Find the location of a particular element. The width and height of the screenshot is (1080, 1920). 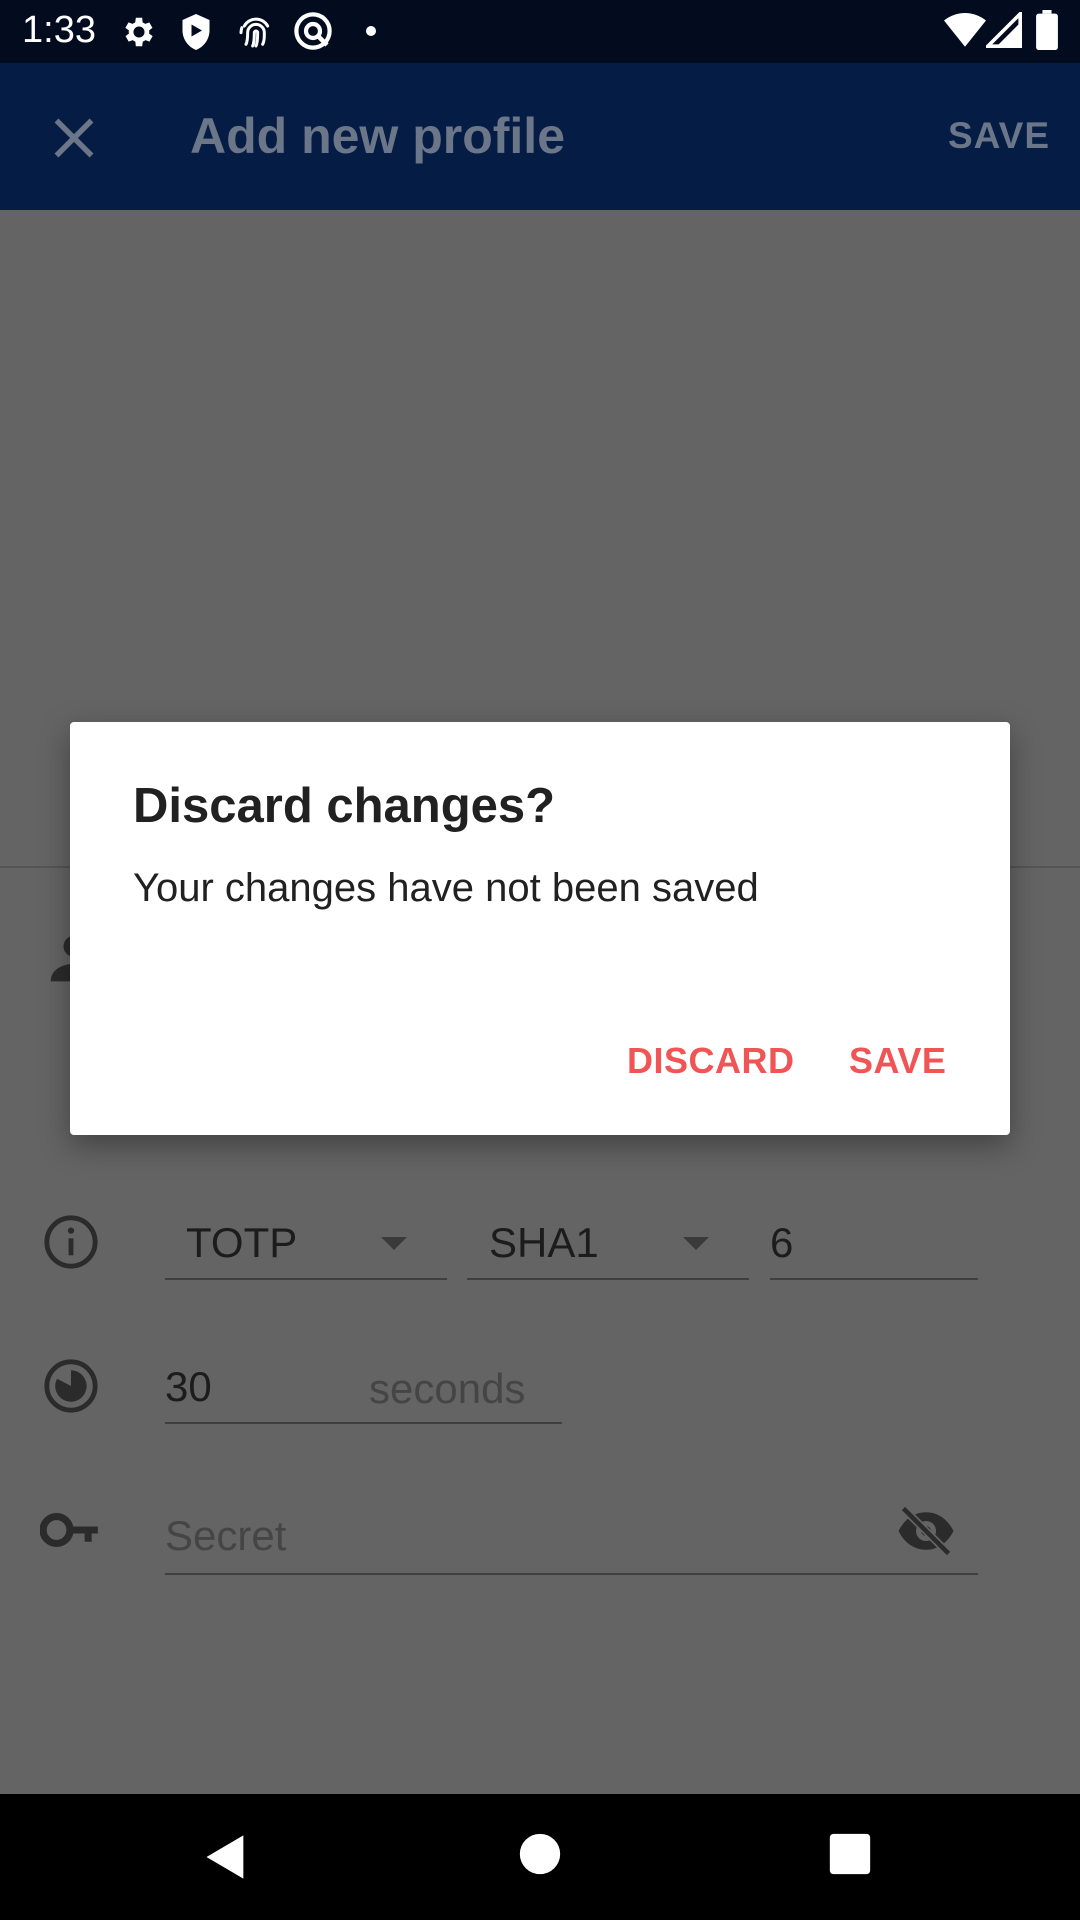

dialog-message: Your changes have not been saved is located at coordinates (446, 888).